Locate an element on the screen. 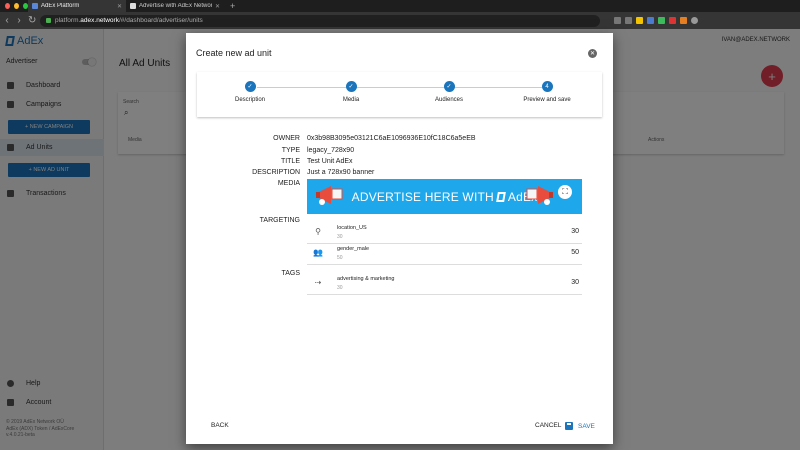  fullscreen-icon: ⛶ is located at coordinates (565, 192).